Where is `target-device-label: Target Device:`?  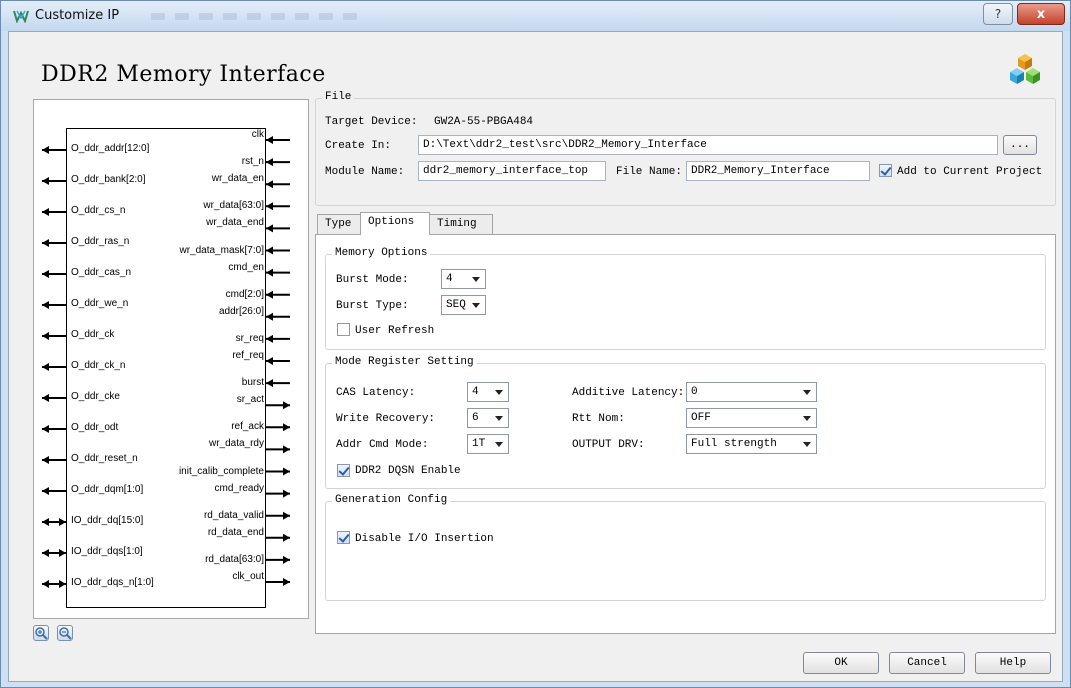
target-device-label: Target Device: is located at coordinates (371, 122).